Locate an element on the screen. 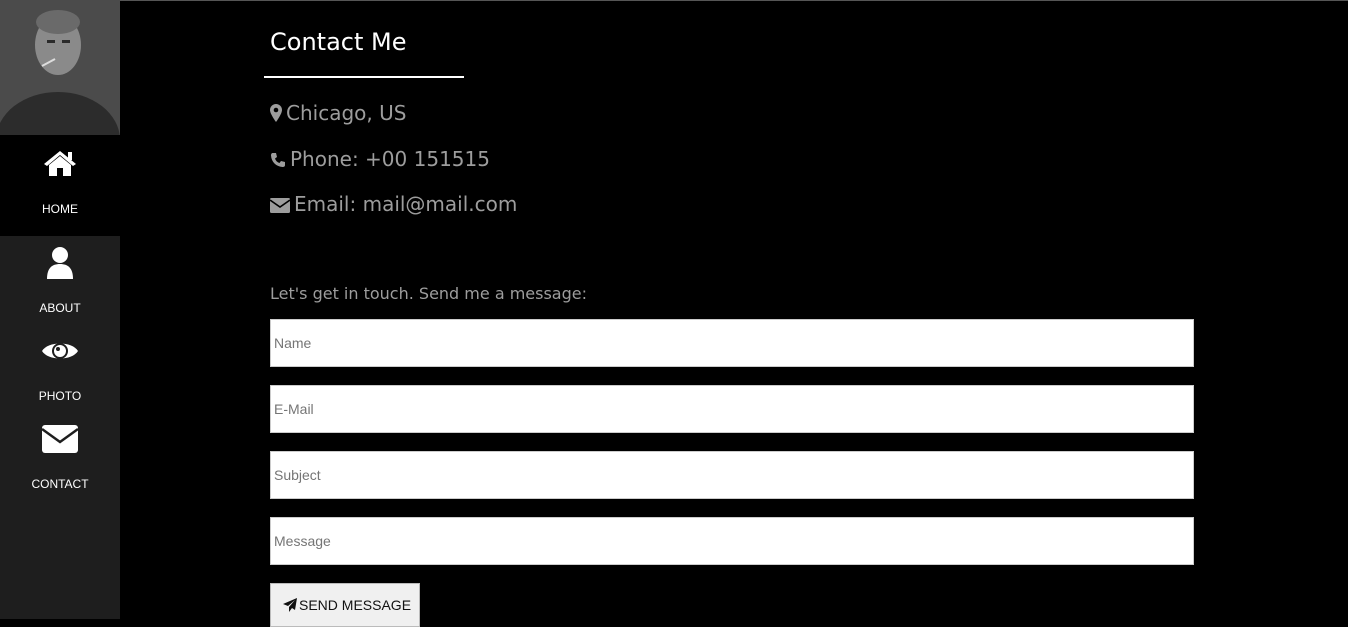  title-underline is located at coordinates (364, 77).